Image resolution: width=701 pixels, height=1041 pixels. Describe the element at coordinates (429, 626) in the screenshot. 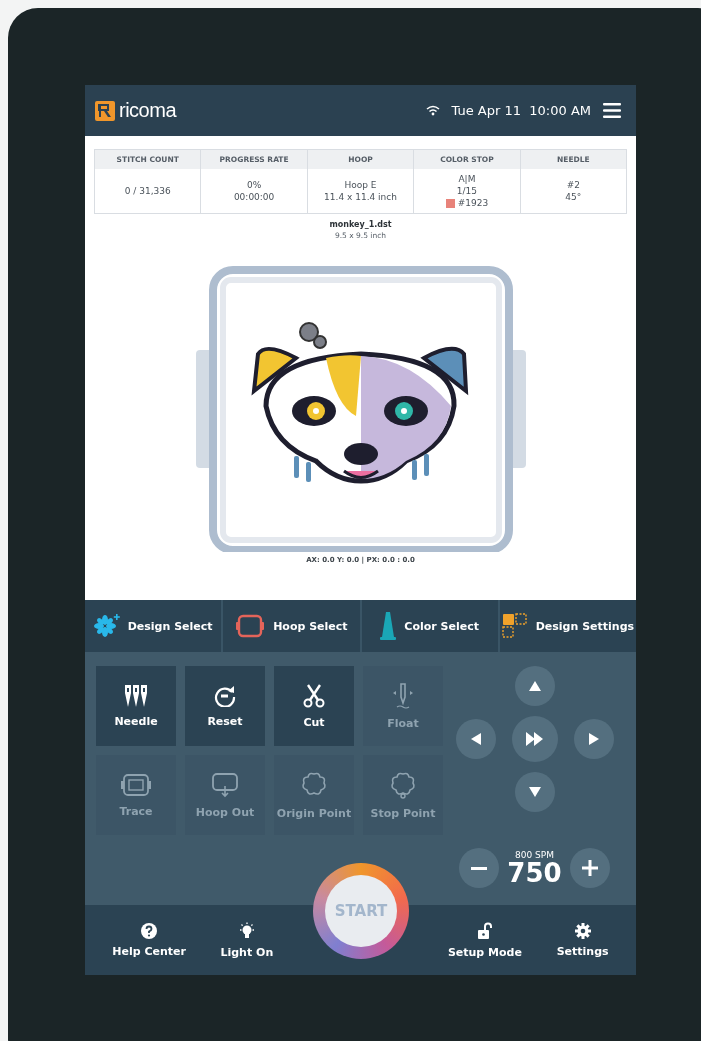

I see `tab: Color Select` at that location.